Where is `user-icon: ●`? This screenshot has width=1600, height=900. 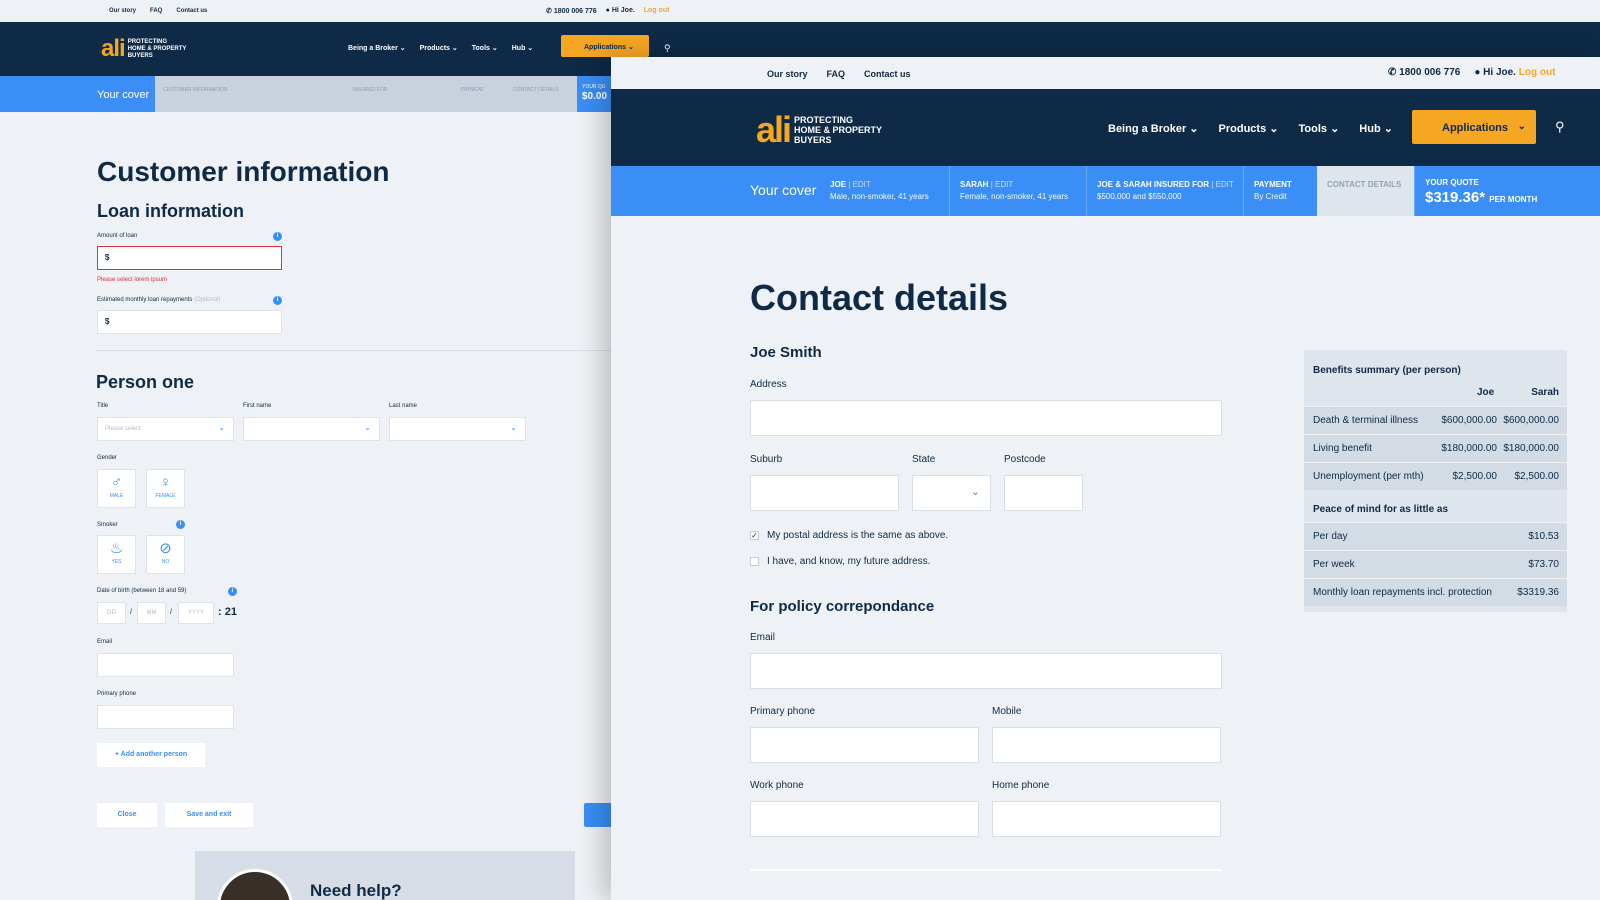 user-icon: ● is located at coordinates (1479, 72).